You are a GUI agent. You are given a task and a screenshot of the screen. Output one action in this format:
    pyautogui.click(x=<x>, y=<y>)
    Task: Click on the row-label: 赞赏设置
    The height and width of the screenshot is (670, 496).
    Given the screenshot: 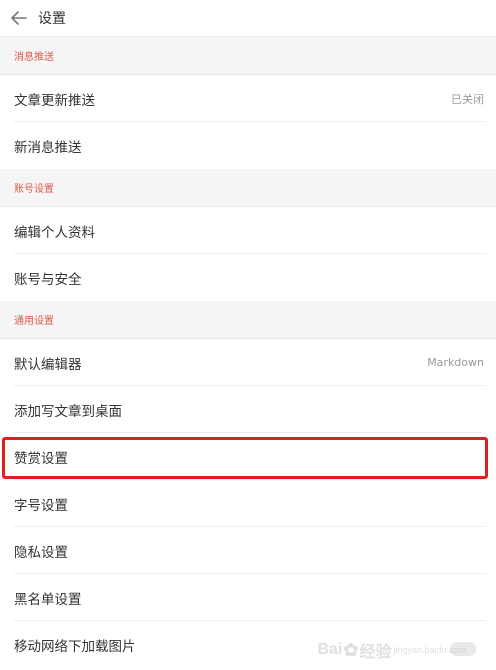 What is the action you would take?
    pyautogui.click(x=41, y=458)
    